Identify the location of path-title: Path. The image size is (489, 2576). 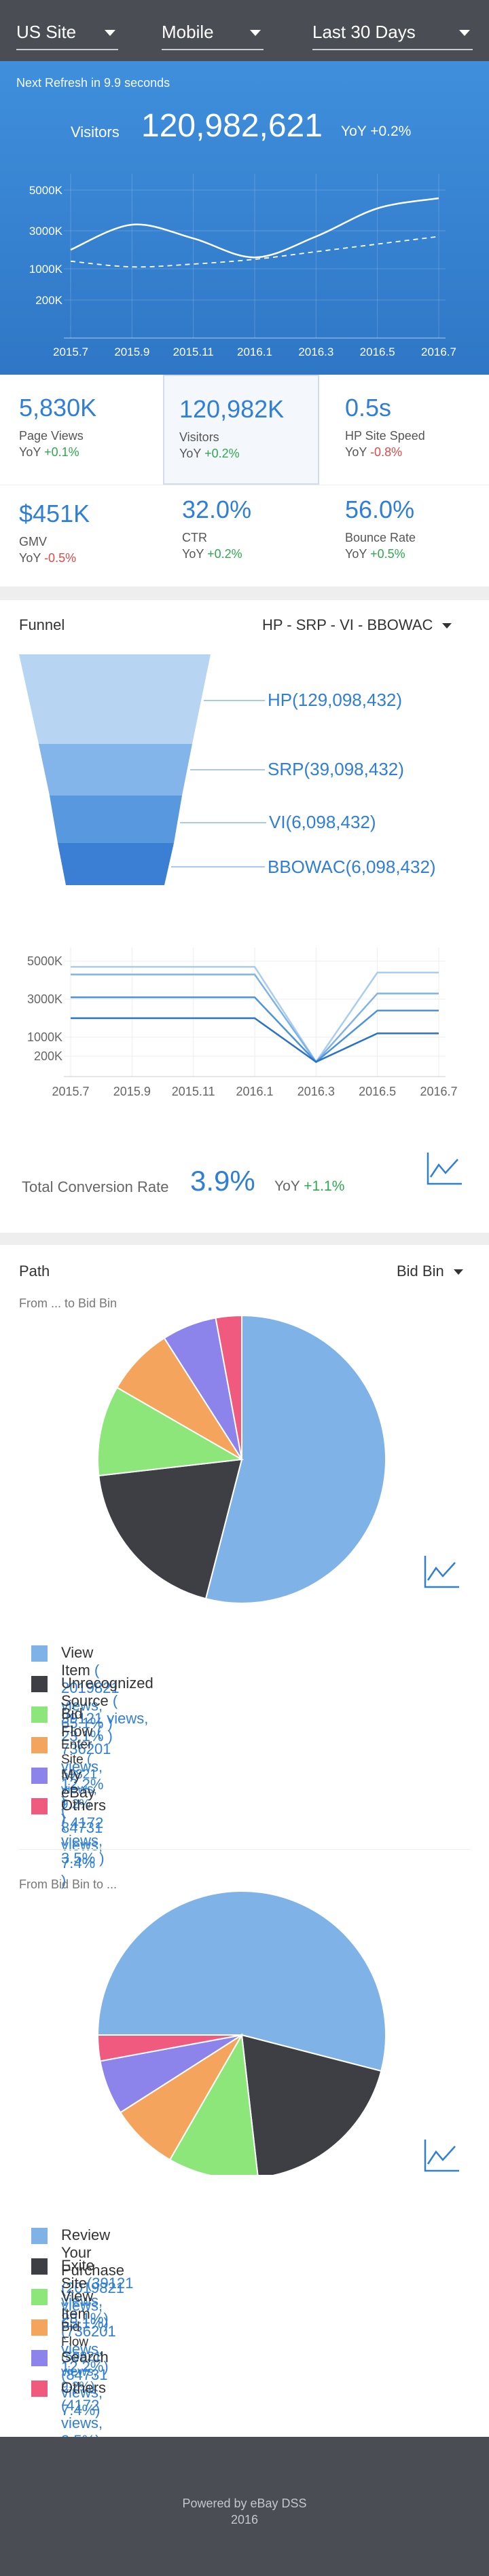
(34, 1272).